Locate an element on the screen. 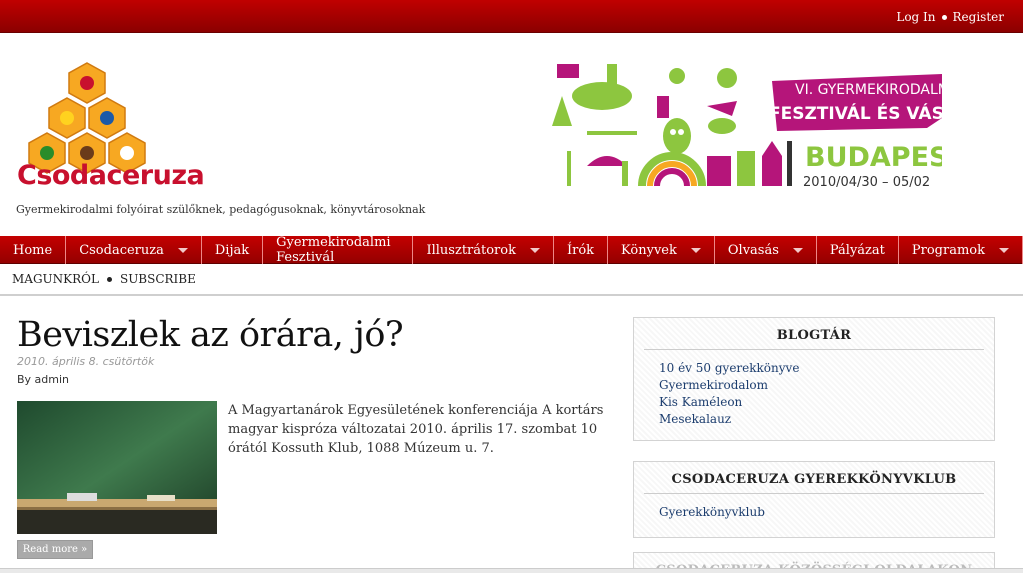 The height and width of the screenshot is (573, 1023). widget-title: CSODACERUZA GYEREKKÖNYVKLUB is located at coordinates (814, 483).